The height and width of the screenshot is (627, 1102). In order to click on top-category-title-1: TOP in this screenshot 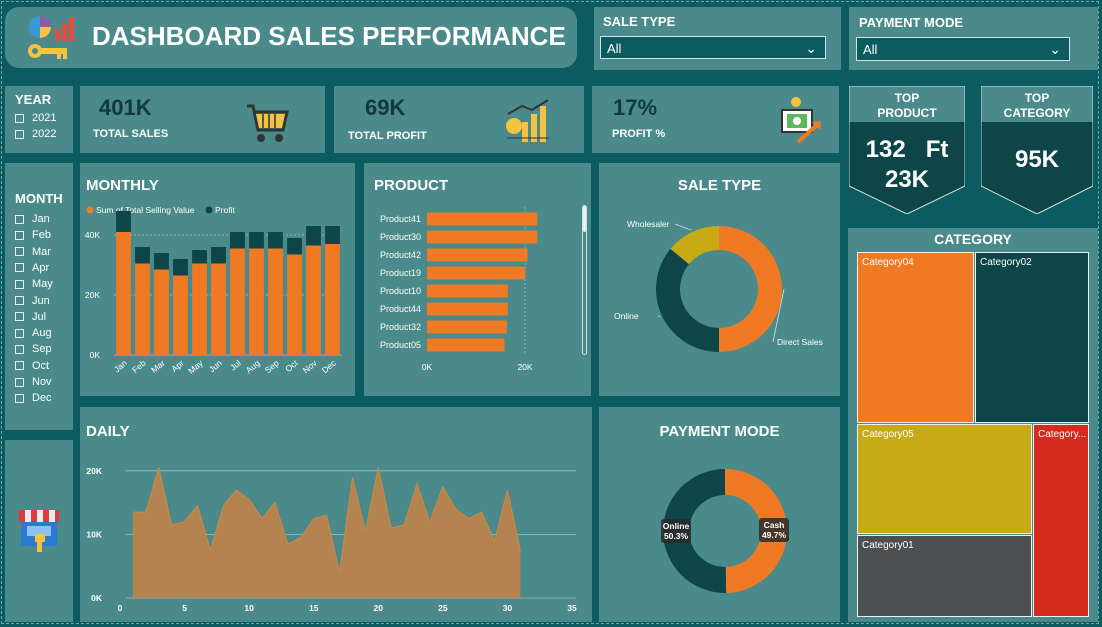, I will do `click(1037, 98)`.